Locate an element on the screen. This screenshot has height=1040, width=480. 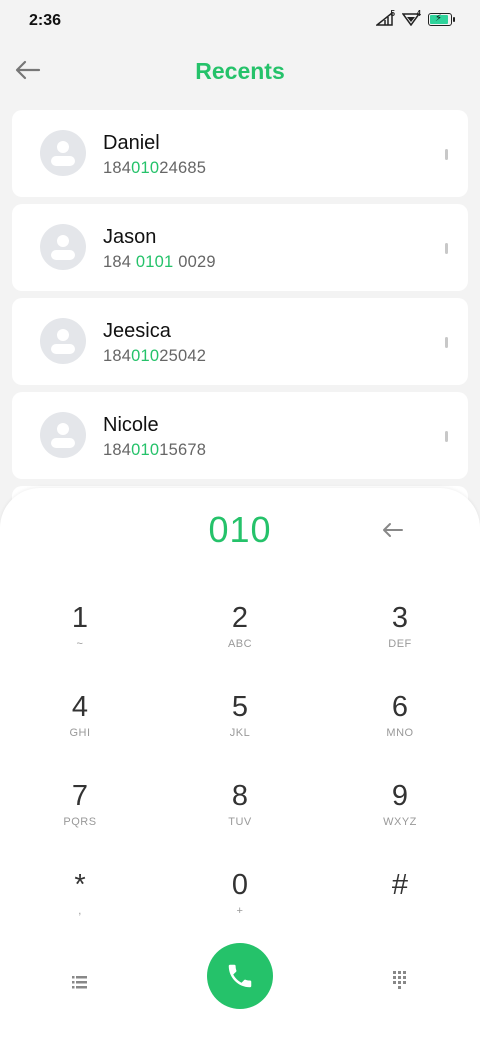
dialpad-grid-icon is located at coordinates (399, 980).